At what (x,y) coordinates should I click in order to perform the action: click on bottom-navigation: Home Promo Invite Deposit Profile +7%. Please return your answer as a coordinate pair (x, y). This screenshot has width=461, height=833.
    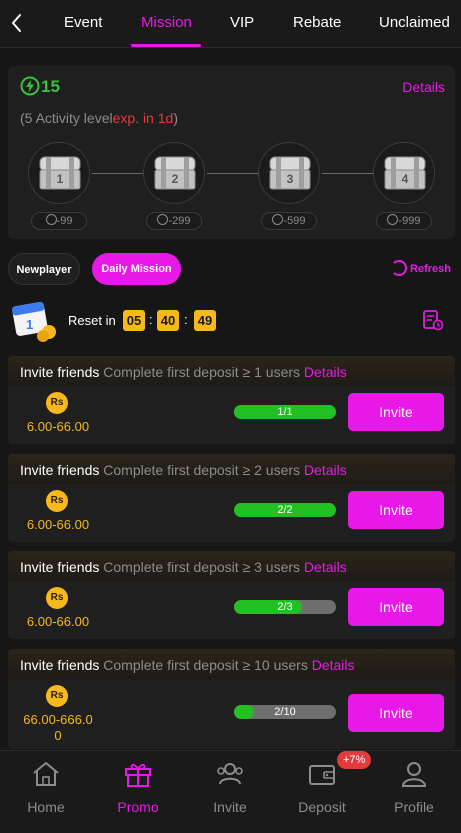
    Looking at the image, I should click on (230, 791).